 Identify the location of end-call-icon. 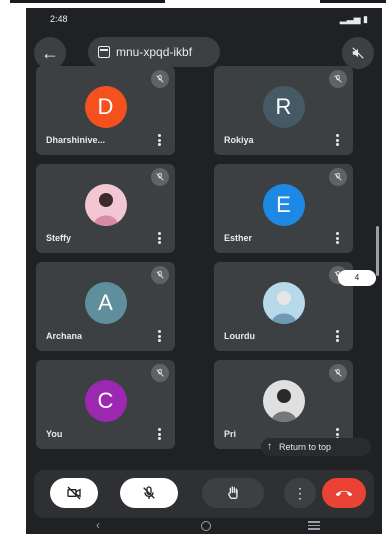
(344, 493).